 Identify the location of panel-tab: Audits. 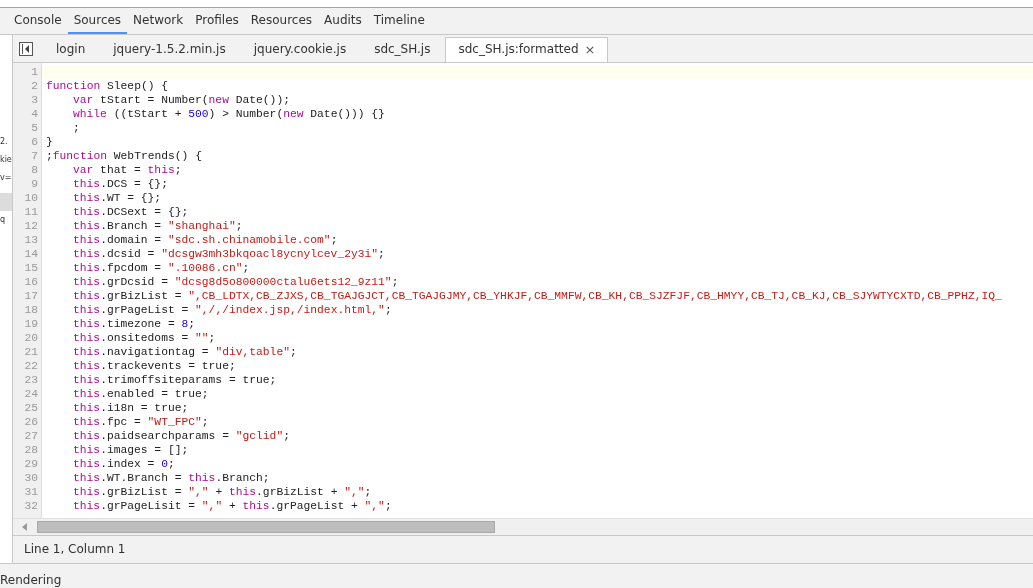
(343, 21).